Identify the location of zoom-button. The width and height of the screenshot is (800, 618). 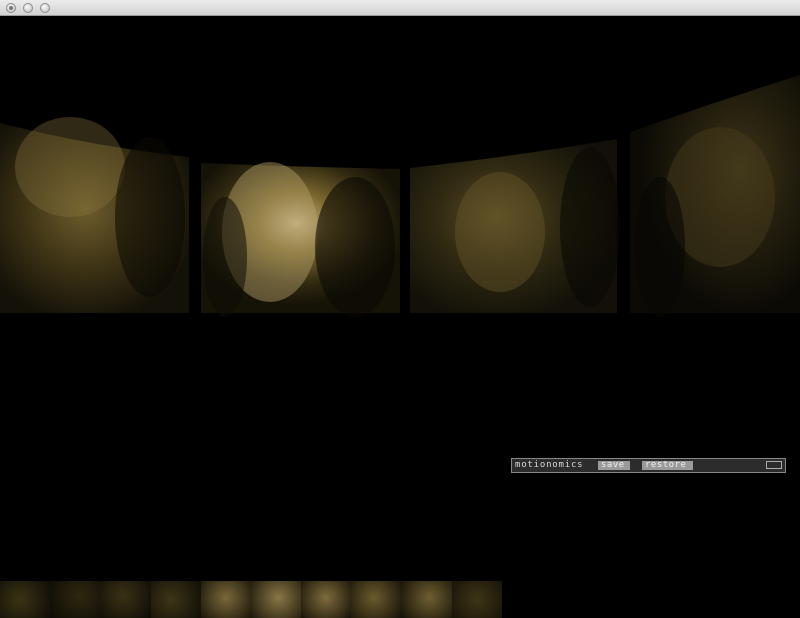
(45, 8).